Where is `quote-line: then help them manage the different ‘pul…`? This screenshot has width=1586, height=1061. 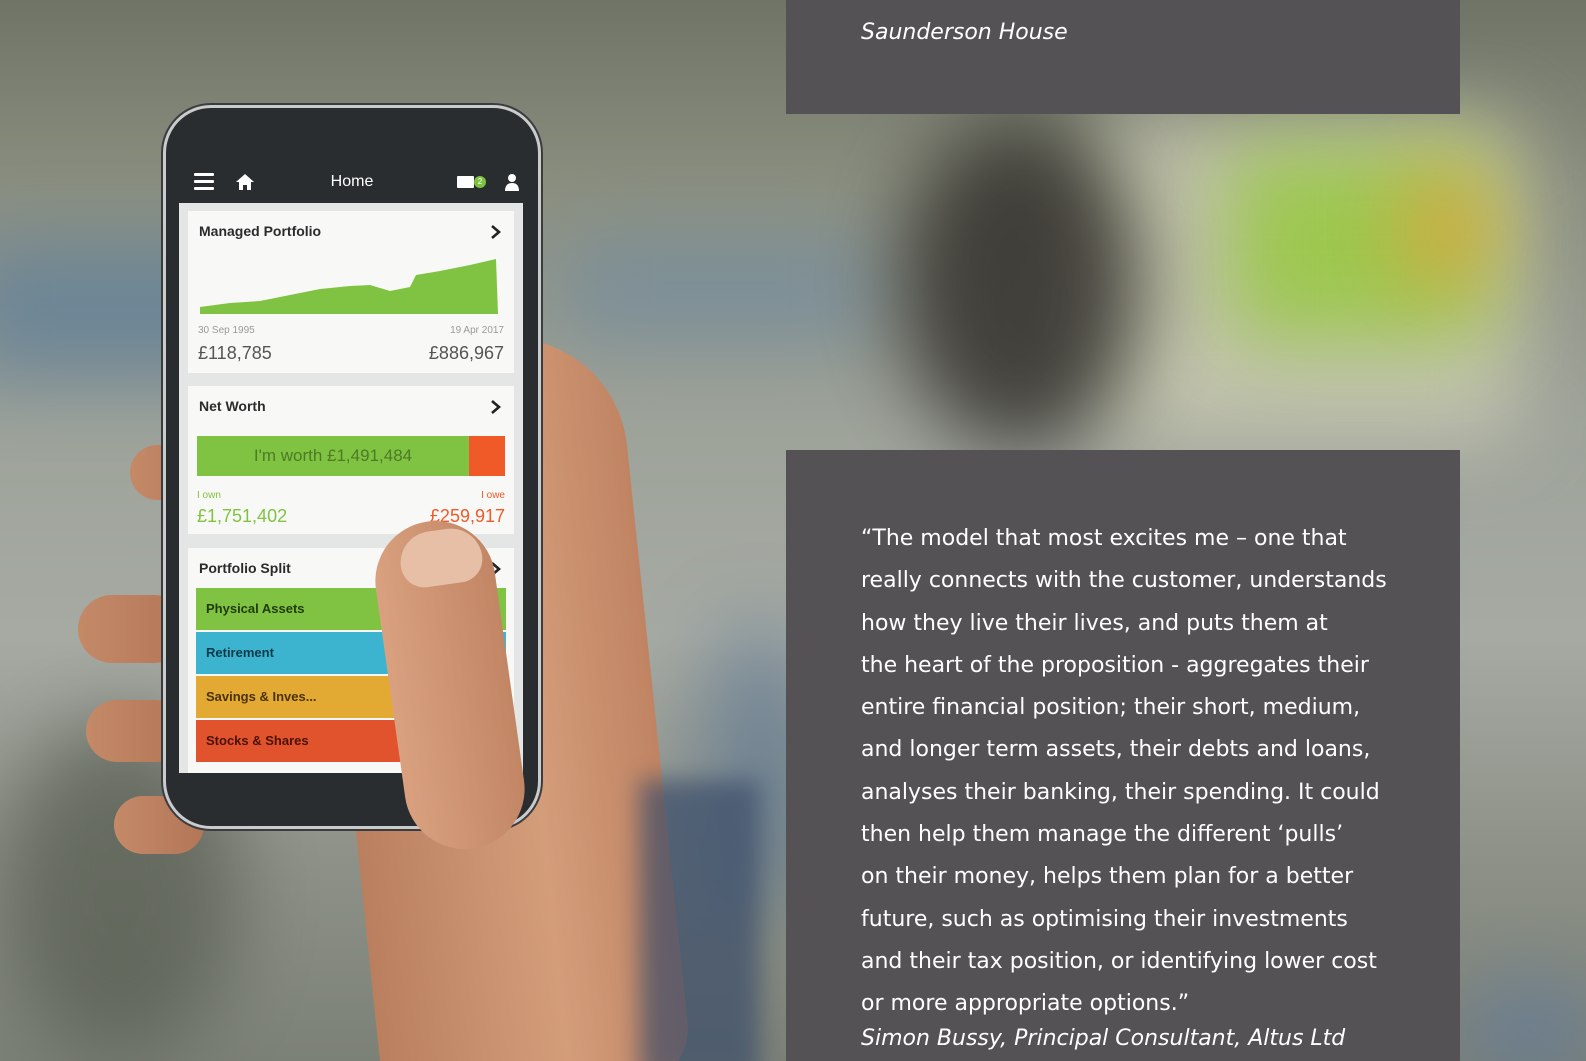 quote-line: then help them manage the different ‘pul… is located at coordinates (1102, 835).